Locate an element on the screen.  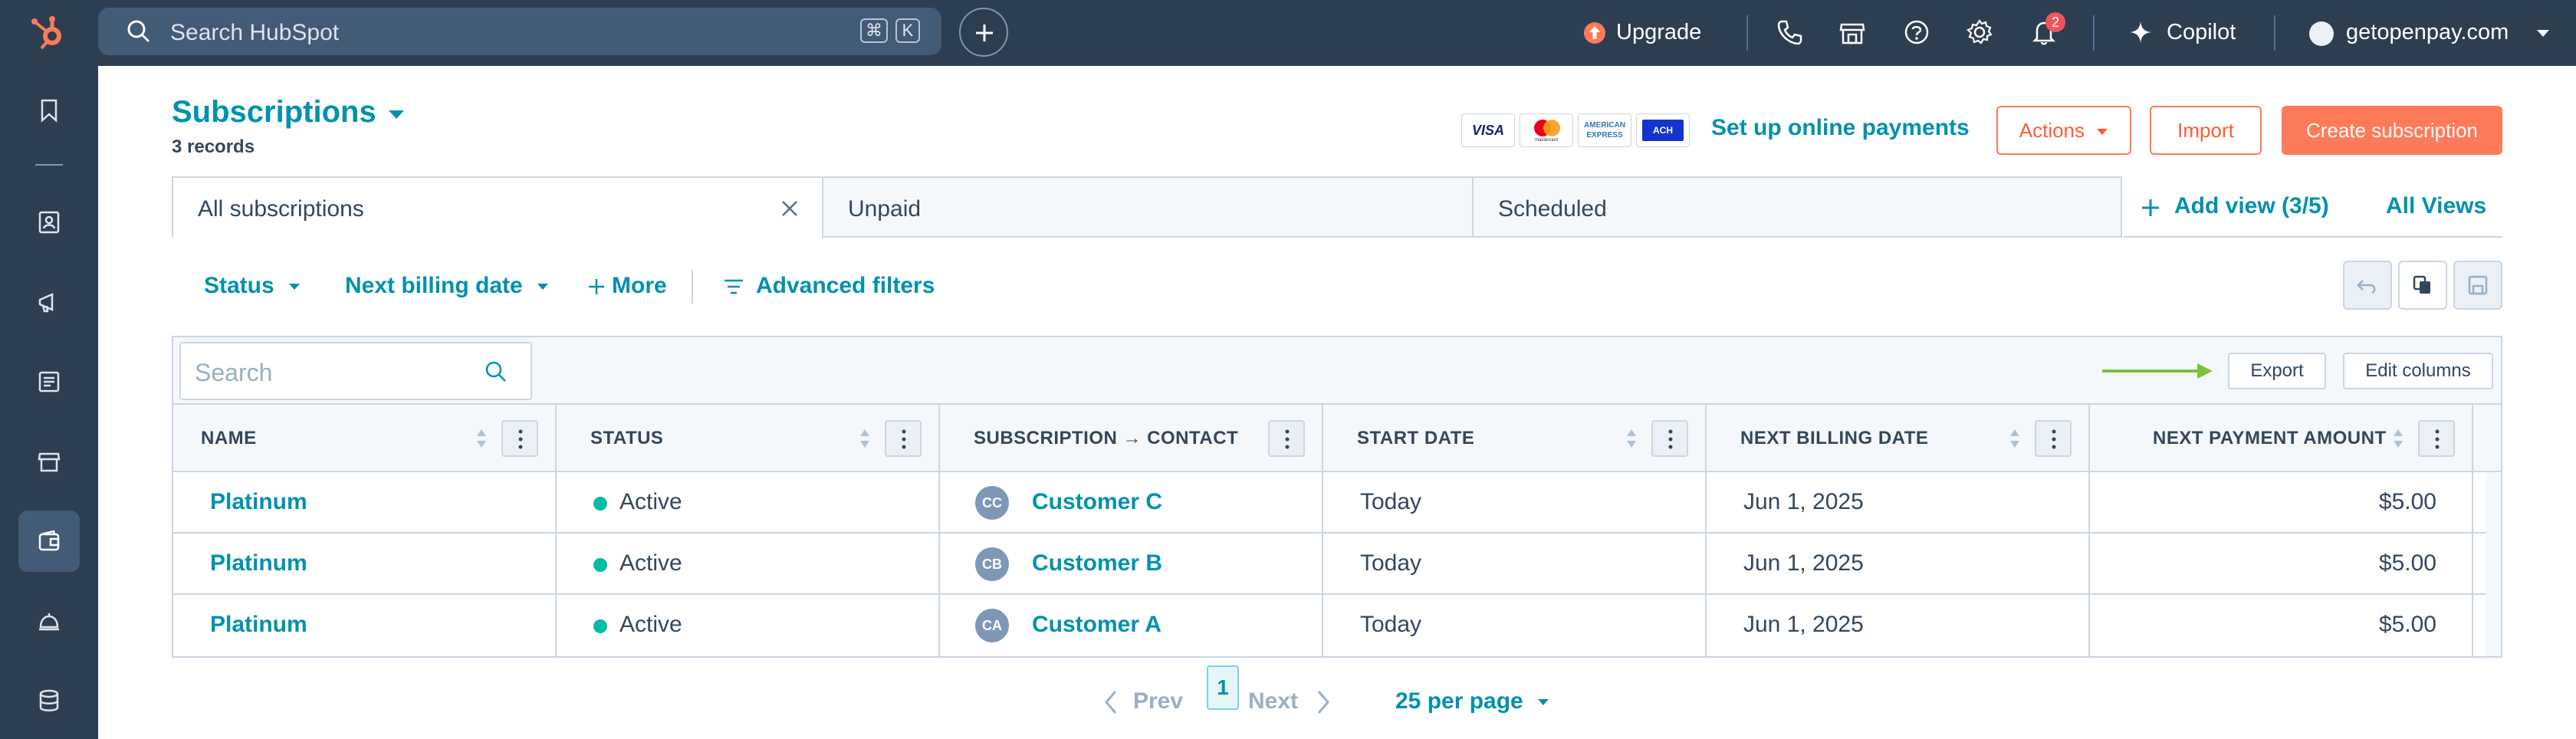
object-title-dropdown: Subscriptions is located at coordinates (274, 114).